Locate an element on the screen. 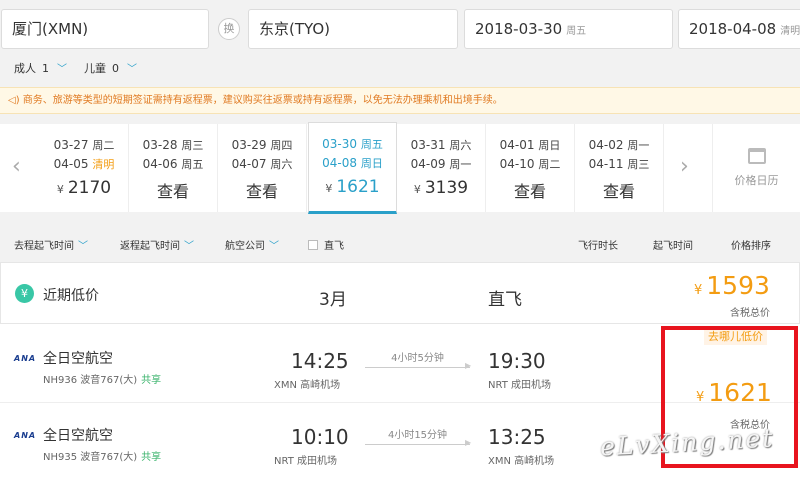  date-option: 03-28 周三 04-06 周五 查看 is located at coordinates (173, 168).